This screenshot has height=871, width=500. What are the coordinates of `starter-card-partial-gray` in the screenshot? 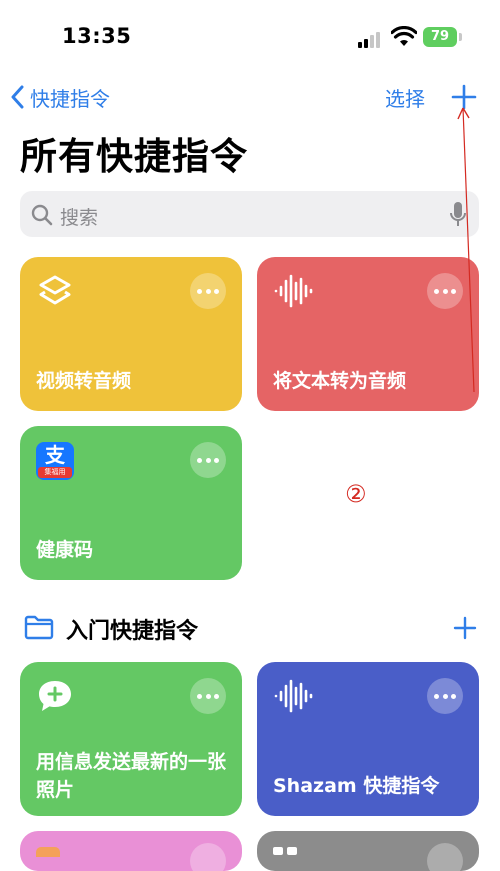 It's located at (368, 851).